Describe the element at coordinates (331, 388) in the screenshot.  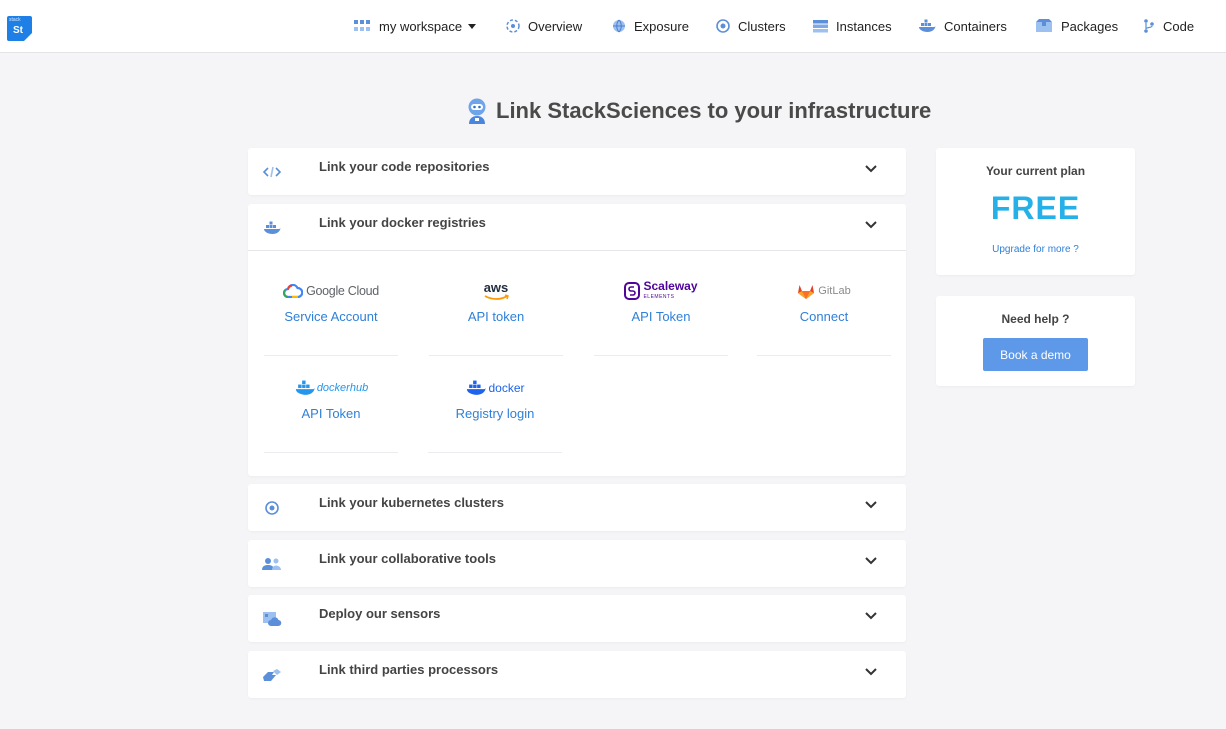
I see `dockerhub-logo: dockerhub` at that location.